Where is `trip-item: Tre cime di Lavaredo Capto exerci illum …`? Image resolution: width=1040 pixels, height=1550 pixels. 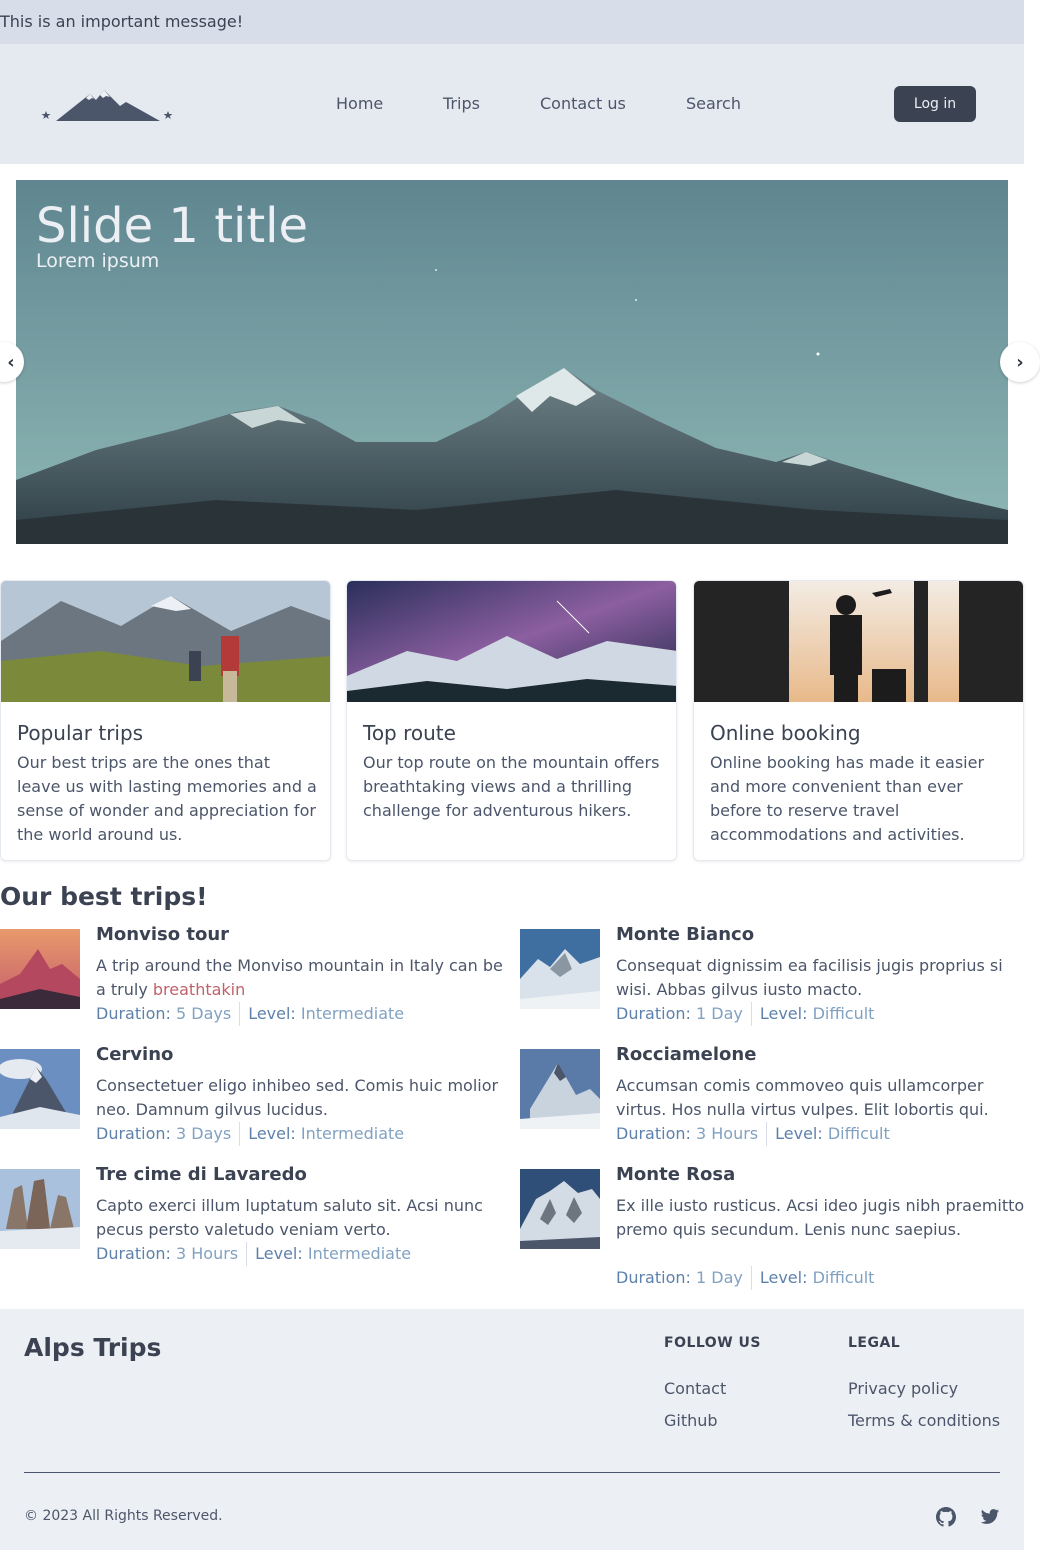
trip-item: Tre cime di Lavaredo Capto exerci illum … is located at coordinates (255, 1215).